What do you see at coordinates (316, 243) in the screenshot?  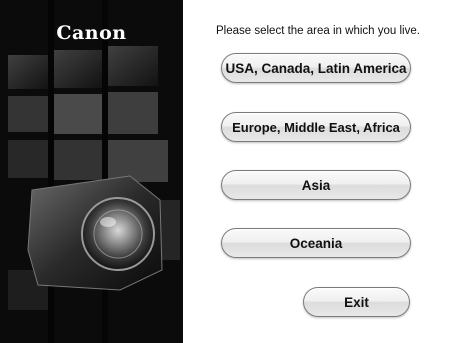 I see `region-button-oceania: Oceania` at bounding box center [316, 243].